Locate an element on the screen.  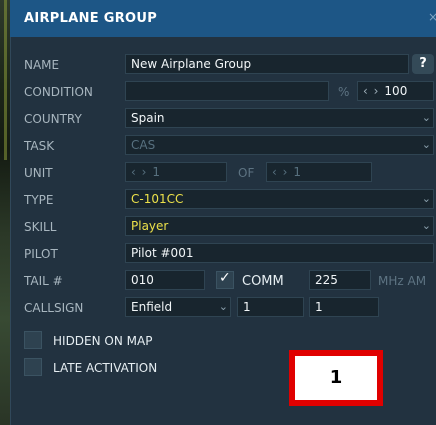
tail-number-input: 010 is located at coordinates (165, 280).